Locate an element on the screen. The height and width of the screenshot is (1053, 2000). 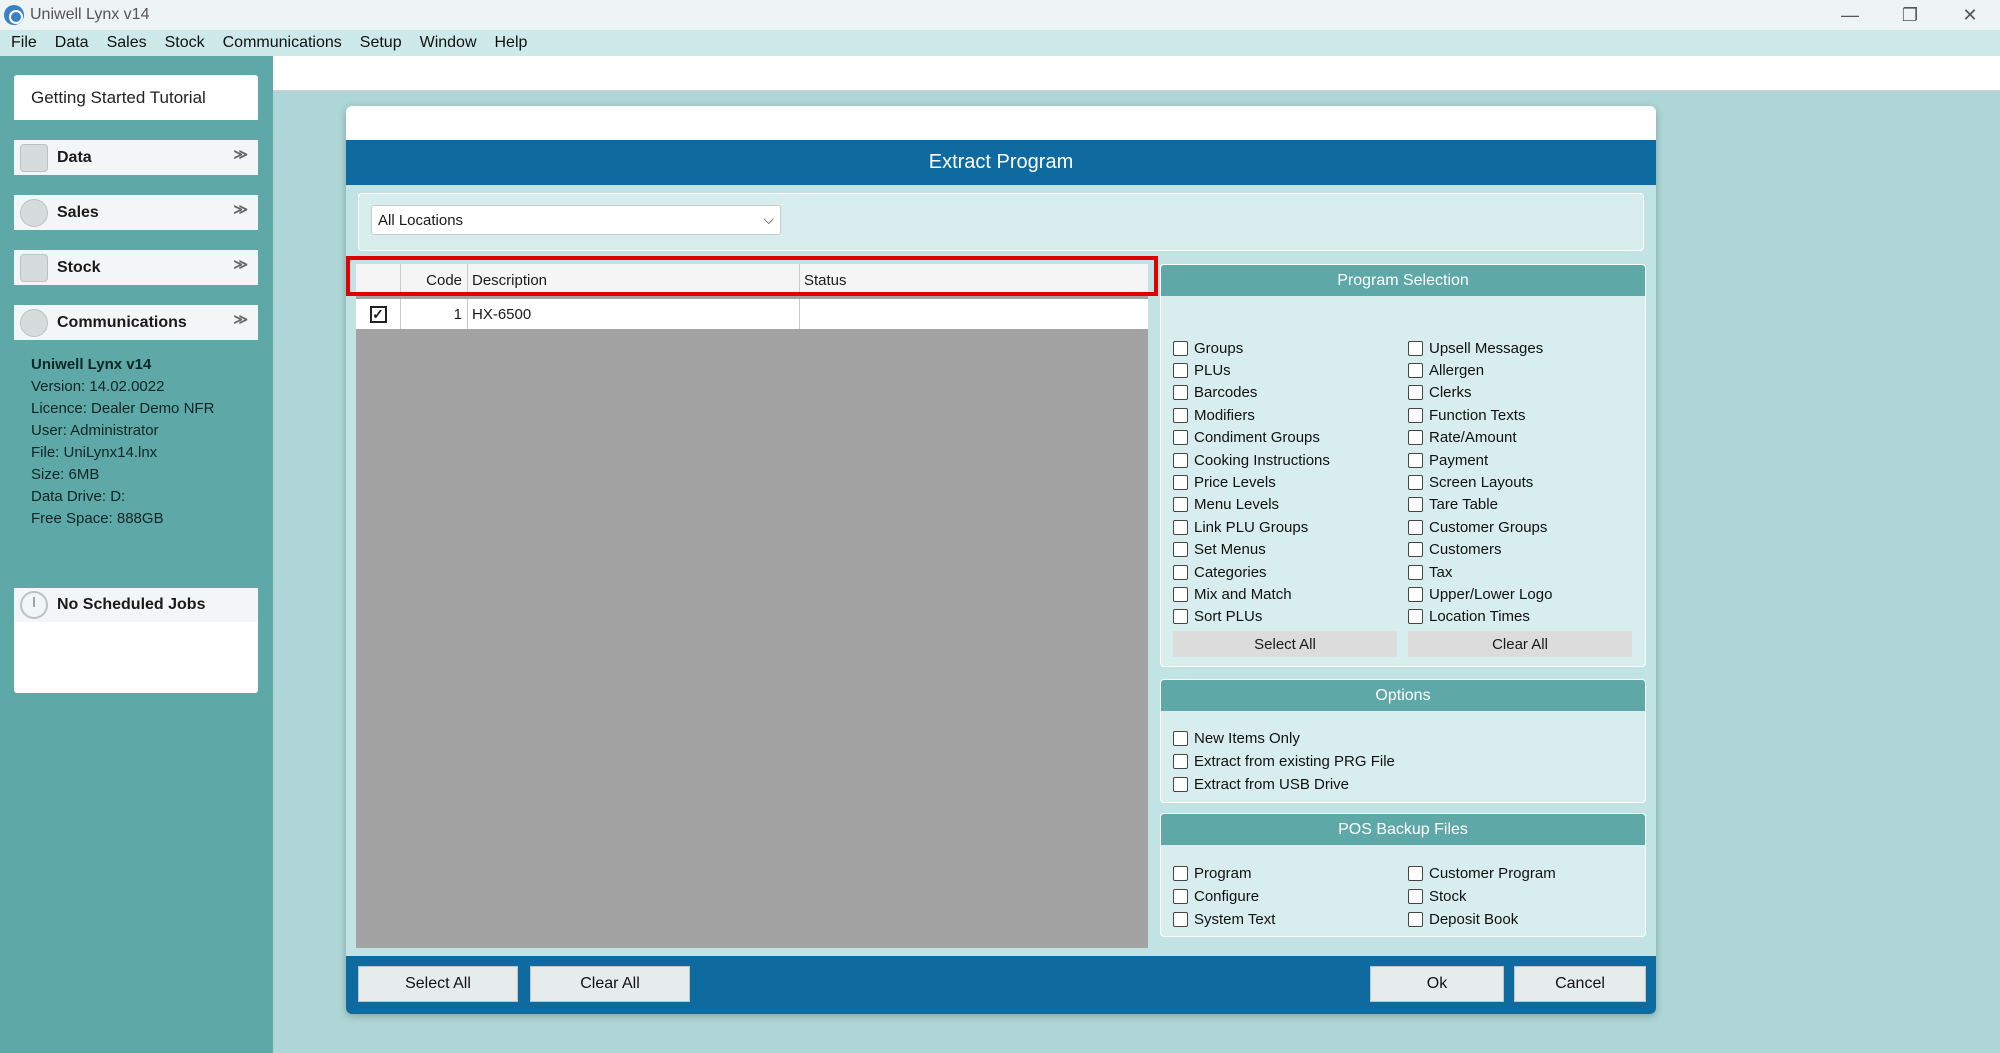
checkbox-condiment-groups: Condiment Groups is located at coordinates (1246, 438).